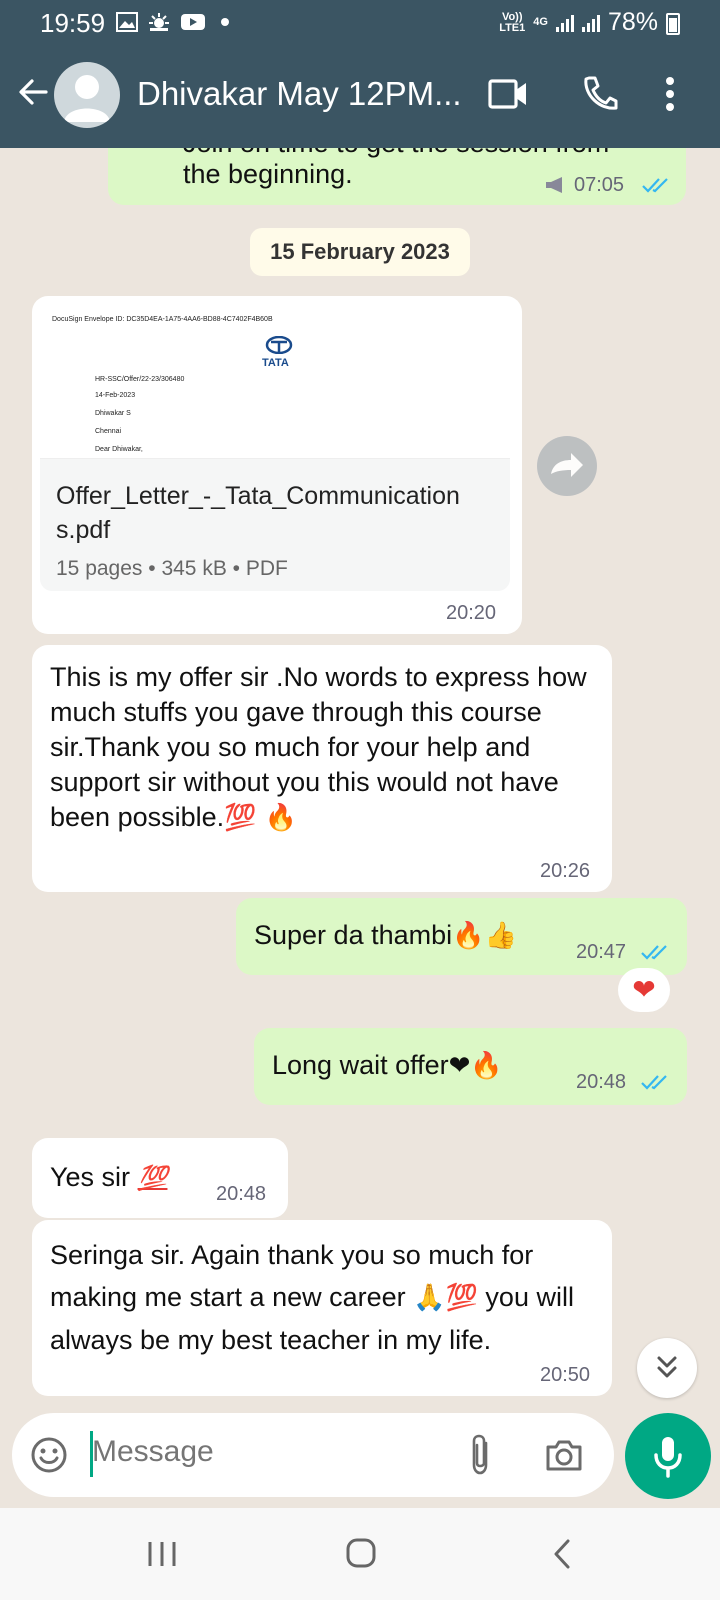 This screenshot has height=1600, width=720. Describe the element at coordinates (565, 871) in the screenshot. I see `message-time: 20:26` at that location.